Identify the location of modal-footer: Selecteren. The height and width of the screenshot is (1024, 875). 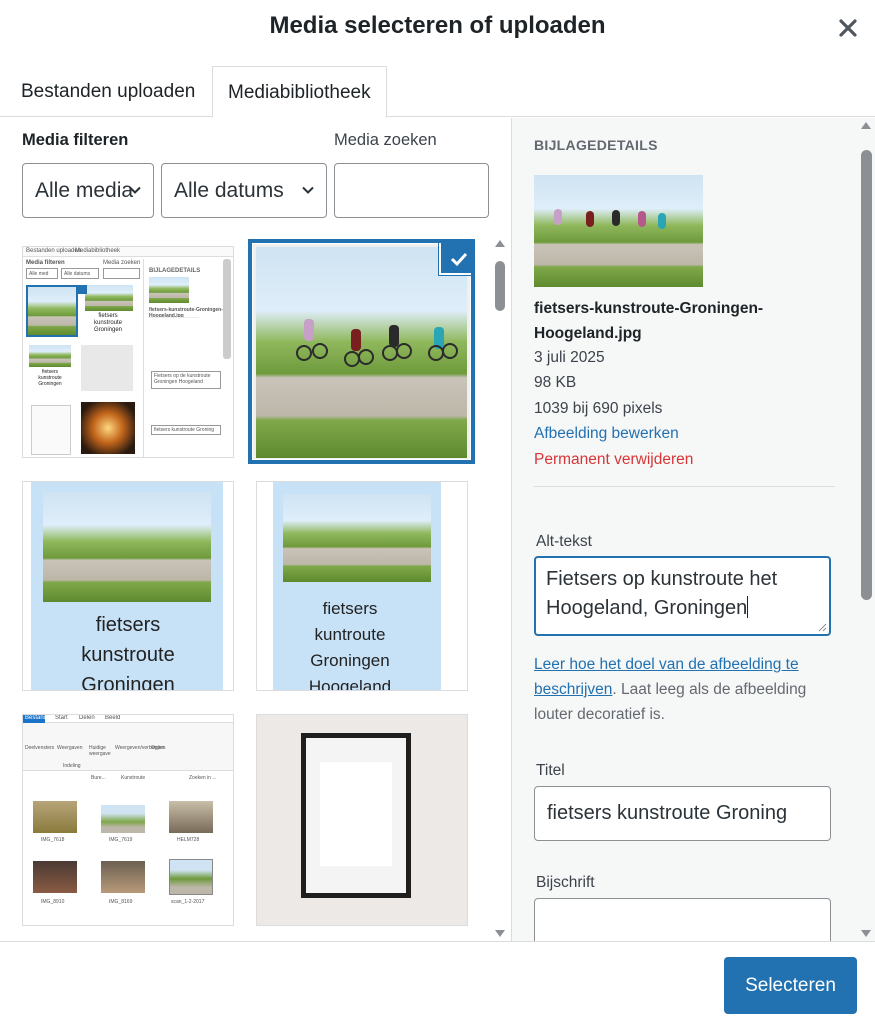
(437, 982).